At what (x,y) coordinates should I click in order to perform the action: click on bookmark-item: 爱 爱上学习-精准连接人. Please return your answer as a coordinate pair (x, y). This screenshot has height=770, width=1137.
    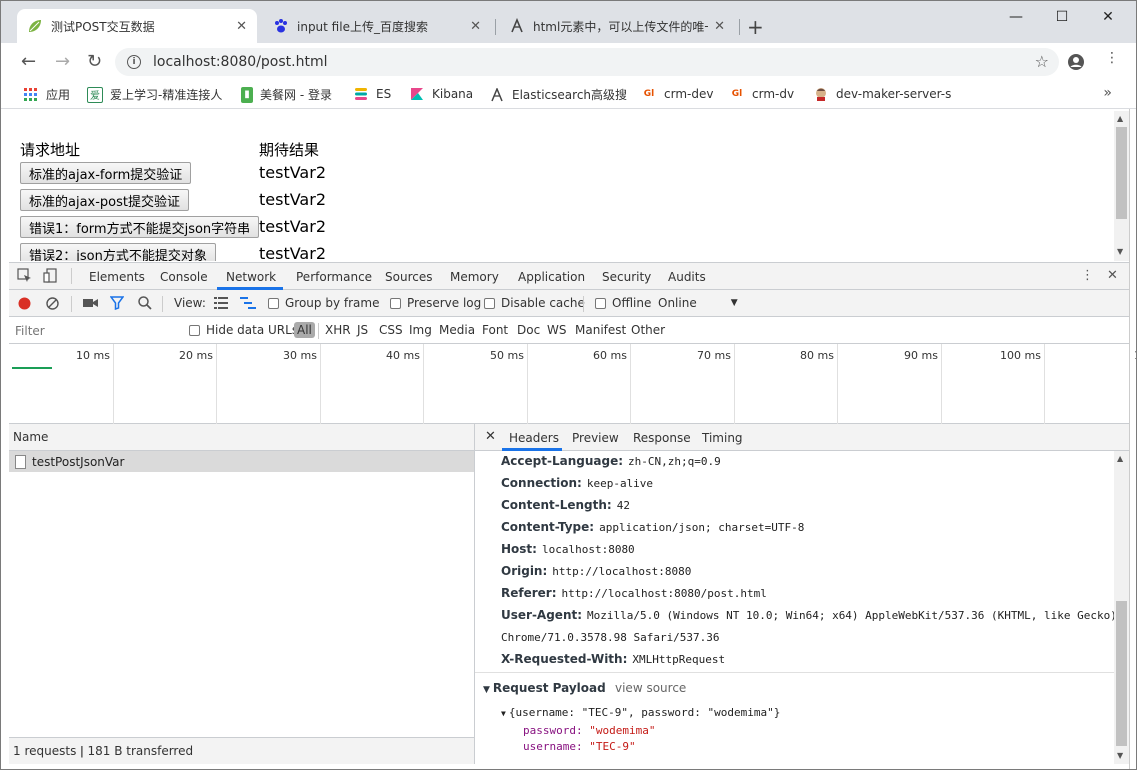
    Looking at the image, I should click on (154, 94).